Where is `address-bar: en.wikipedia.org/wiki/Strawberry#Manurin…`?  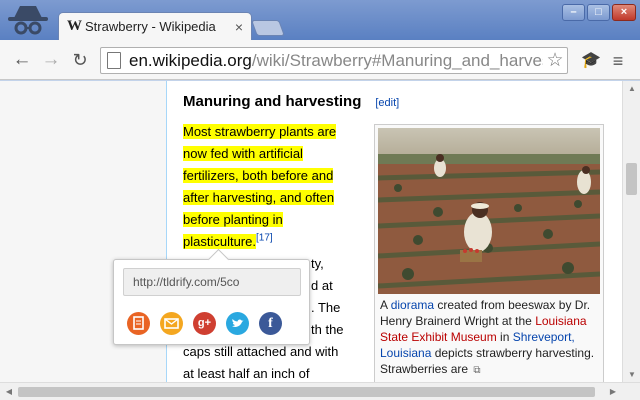 address-bar: en.wikipedia.org/wiki/Strawberry#Manurin… is located at coordinates (334, 60).